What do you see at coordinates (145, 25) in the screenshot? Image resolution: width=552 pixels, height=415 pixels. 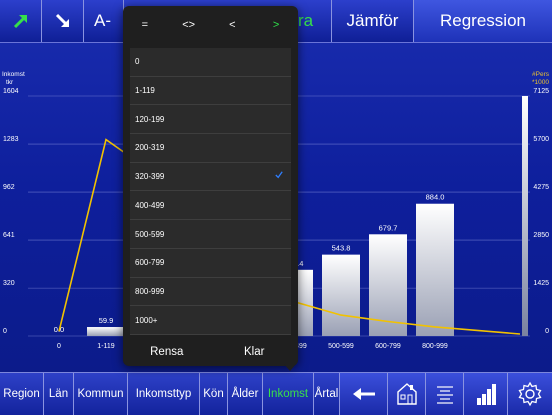 I see `operator-equals-button: =` at bounding box center [145, 25].